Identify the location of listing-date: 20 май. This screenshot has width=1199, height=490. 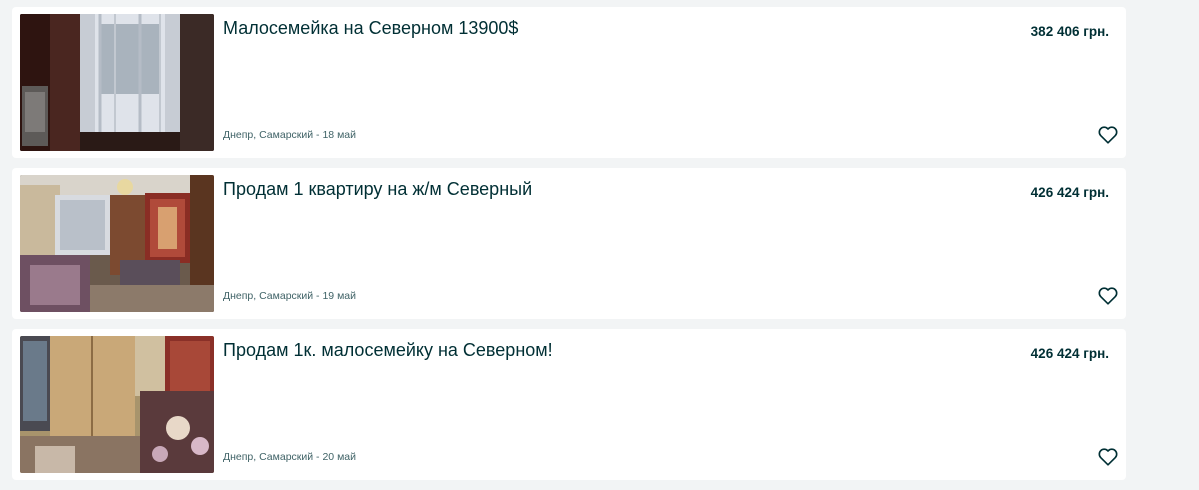
(339, 457).